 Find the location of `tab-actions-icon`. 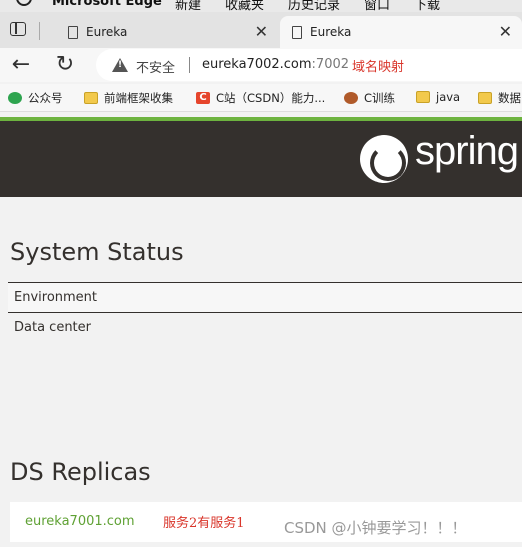

tab-actions-icon is located at coordinates (18, 29).